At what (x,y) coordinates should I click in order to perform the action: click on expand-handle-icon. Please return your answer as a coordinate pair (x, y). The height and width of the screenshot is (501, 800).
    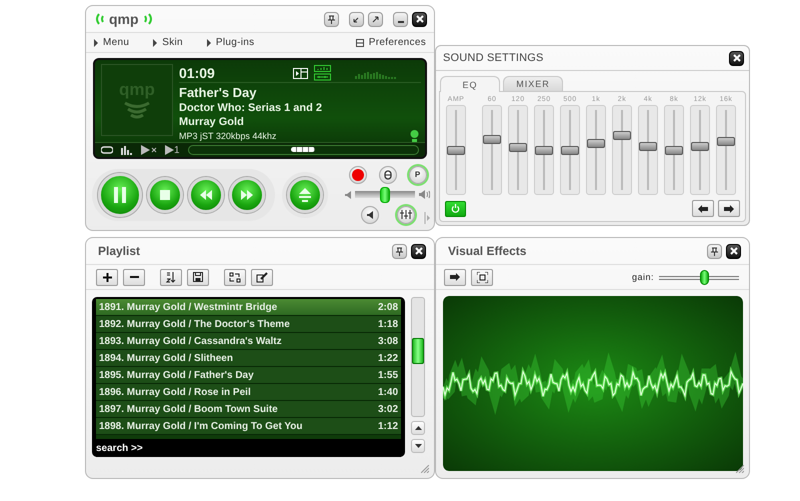
    Looking at the image, I should click on (427, 218).